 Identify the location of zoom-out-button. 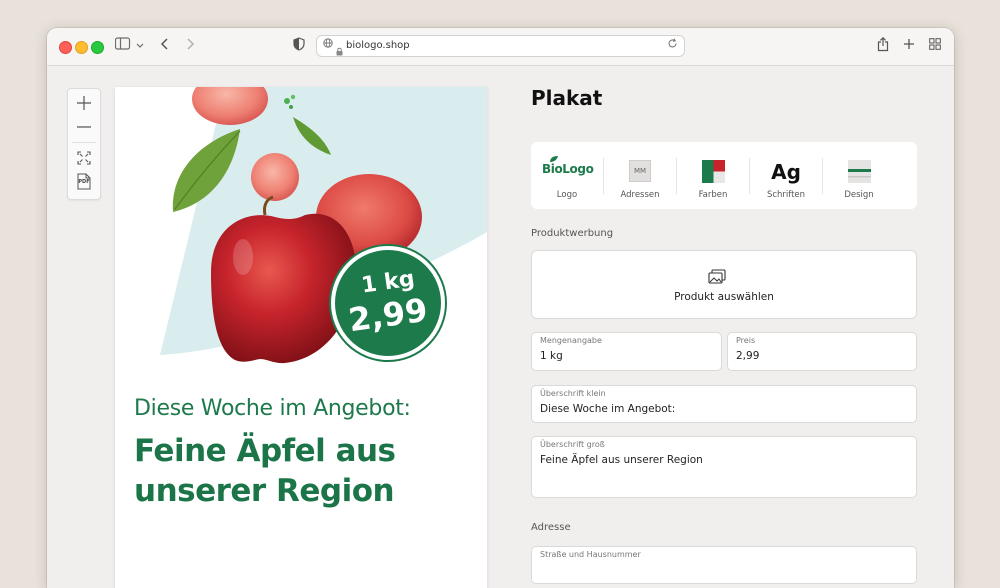
(84, 129).